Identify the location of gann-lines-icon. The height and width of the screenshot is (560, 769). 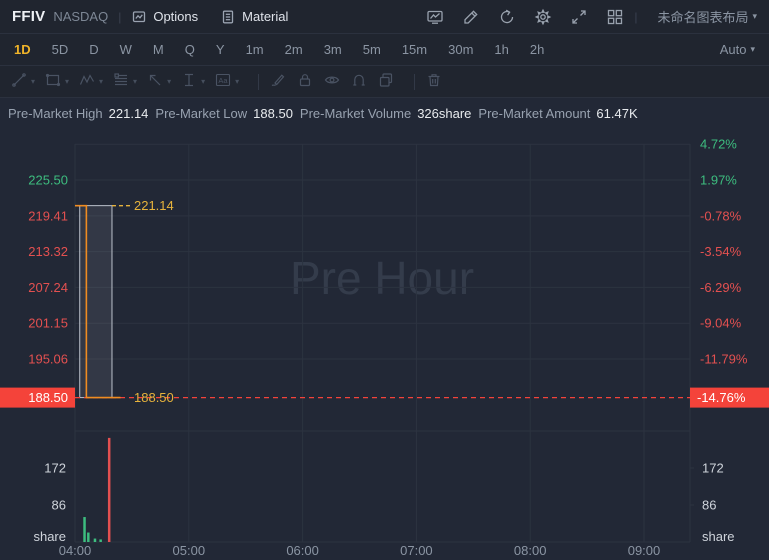
(121, 81).